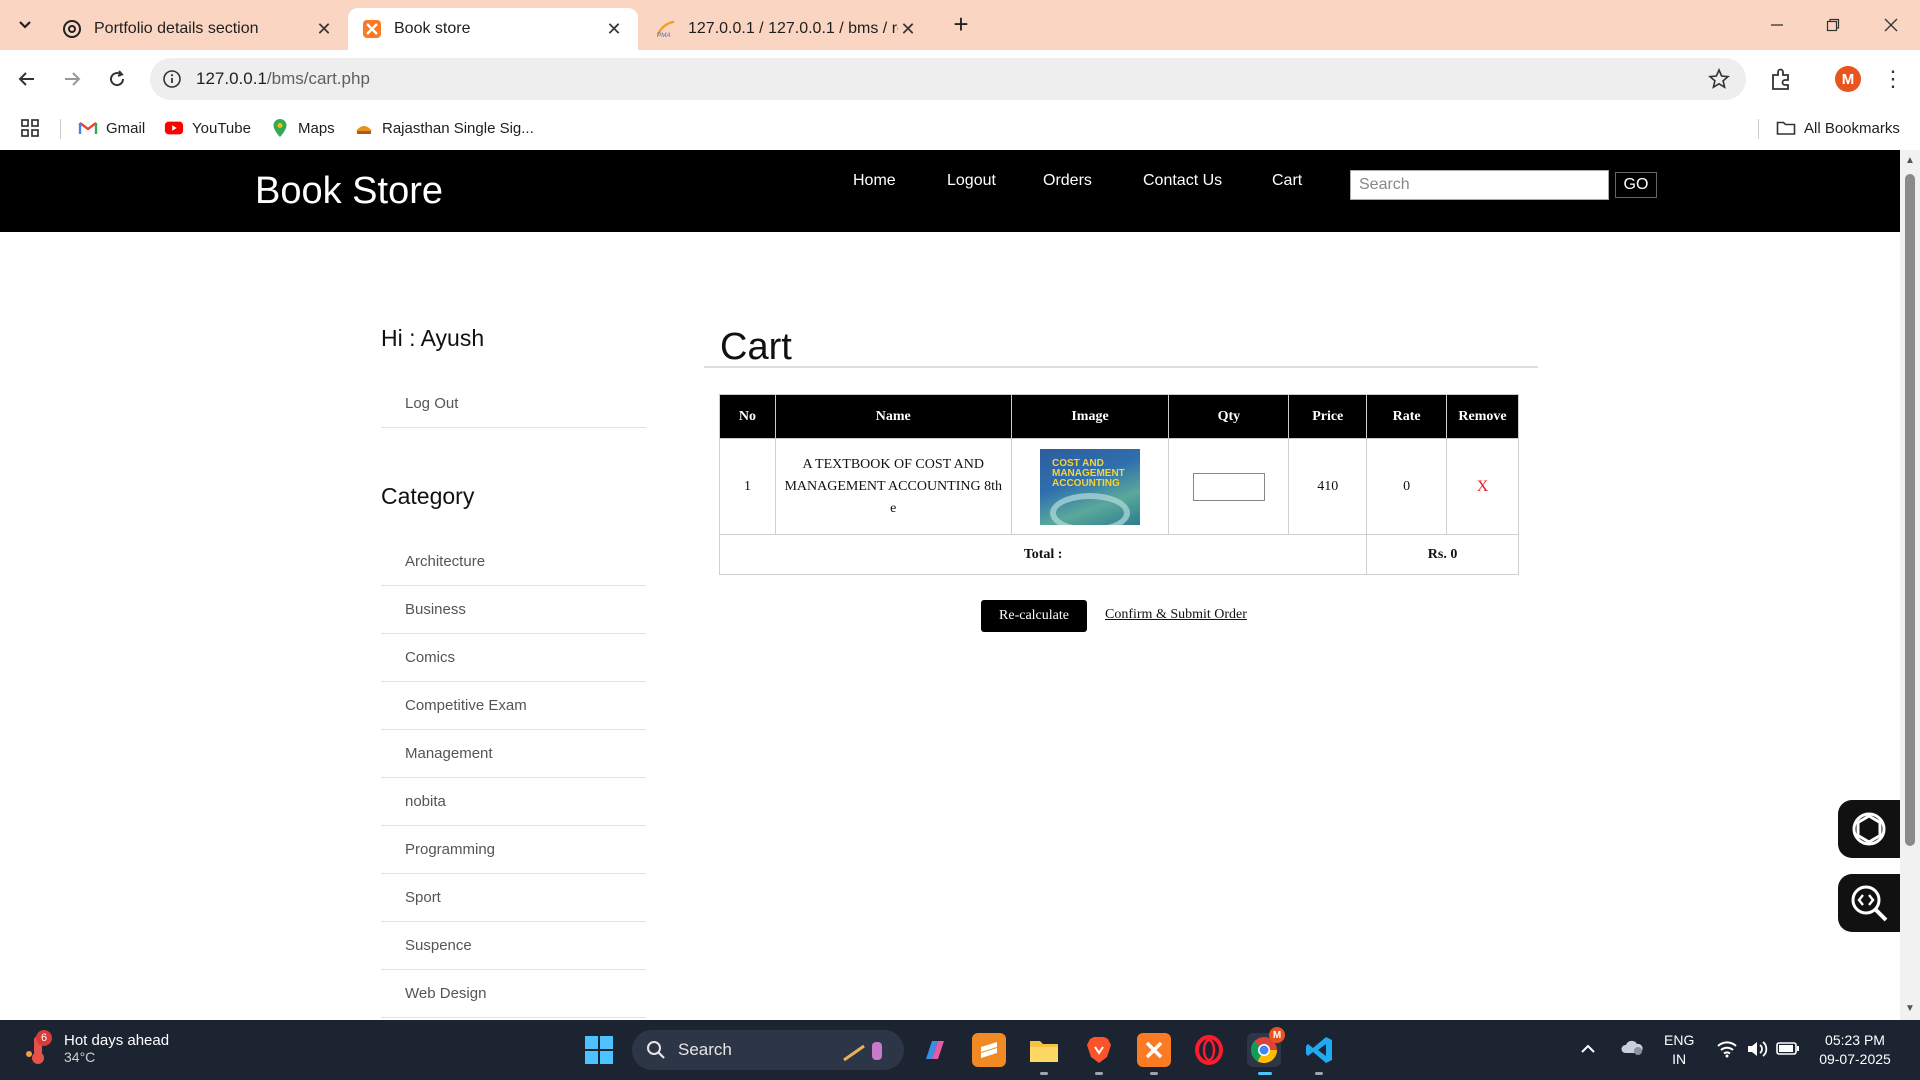 Image resolution: width=1920 pixels, height=1080 pixels. What do you see at coordinates (1893, 79) in the screenshot?
I see `browser-menu-icon: ⋮` at bounding box center [1893, 79].